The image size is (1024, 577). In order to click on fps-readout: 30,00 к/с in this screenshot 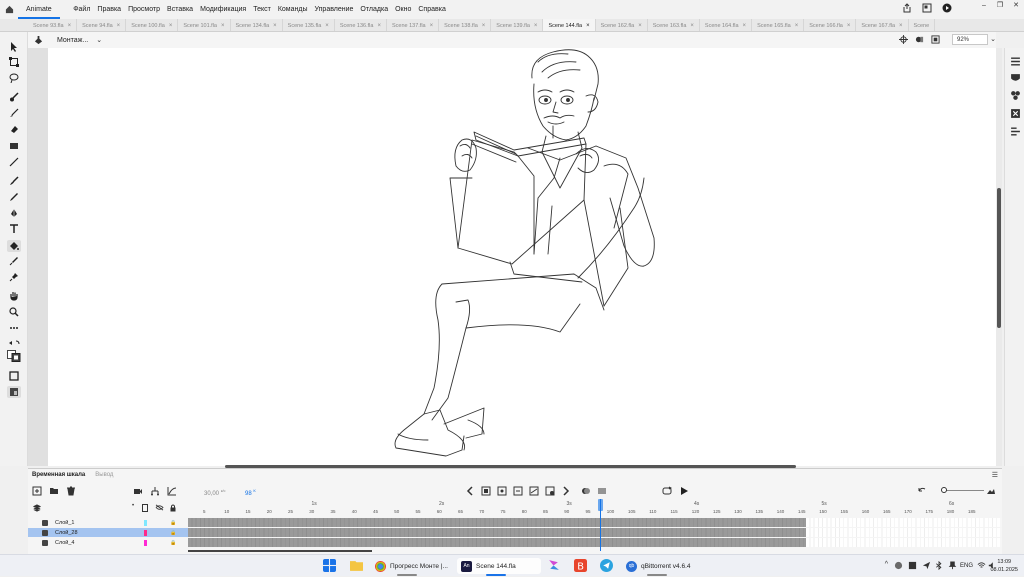, I will do `click(215, 492)`.